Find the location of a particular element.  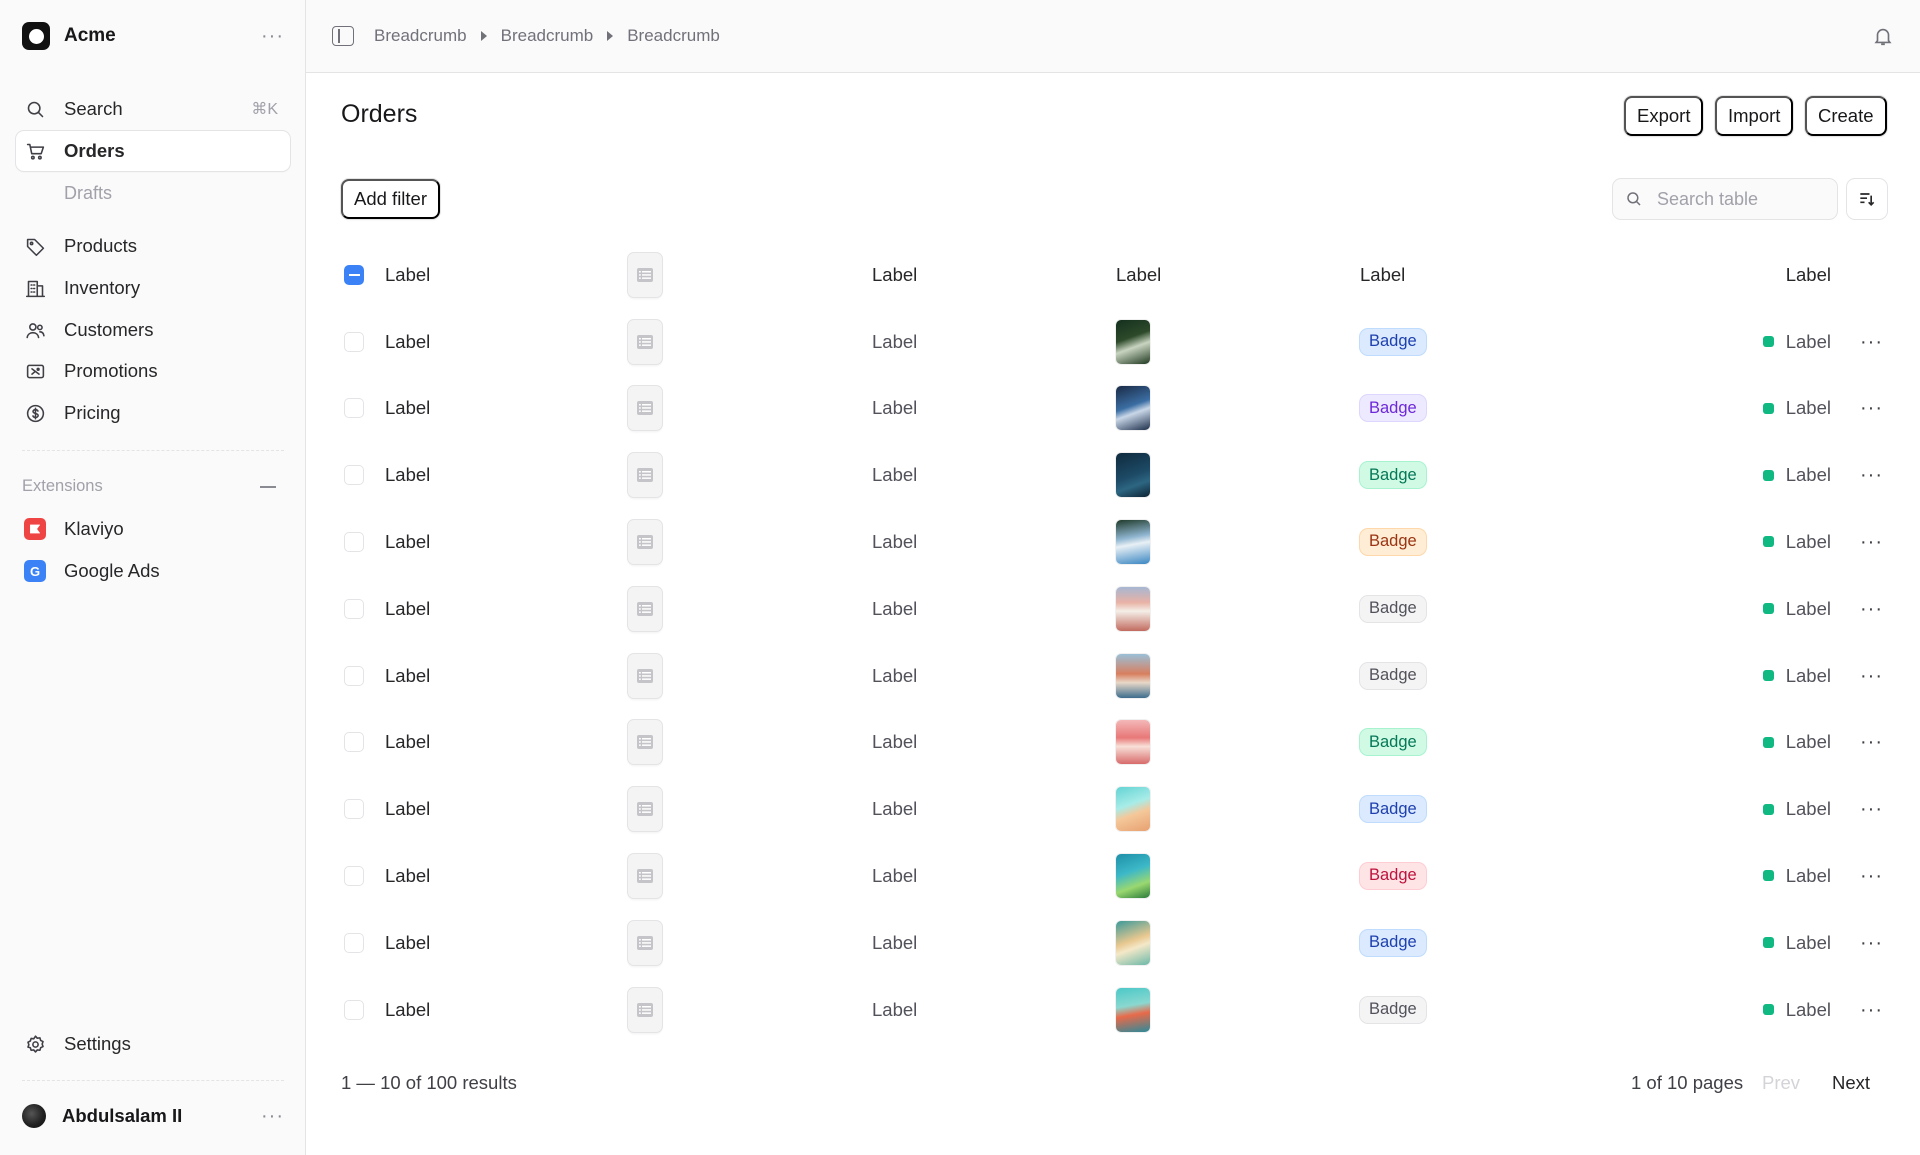

avatar is located at coordinates (34, 1116).